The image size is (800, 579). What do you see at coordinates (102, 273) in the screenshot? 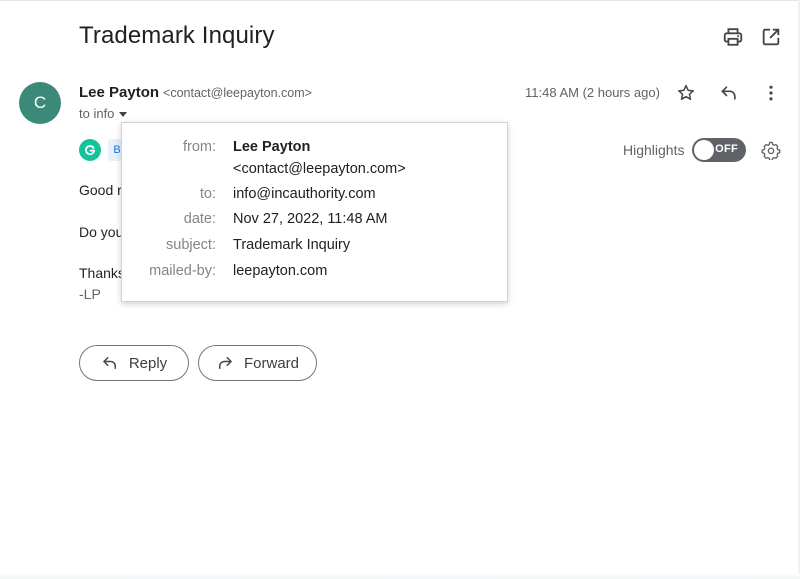
I see `body-thanks: Thanks` at bounding box center [102, 273].